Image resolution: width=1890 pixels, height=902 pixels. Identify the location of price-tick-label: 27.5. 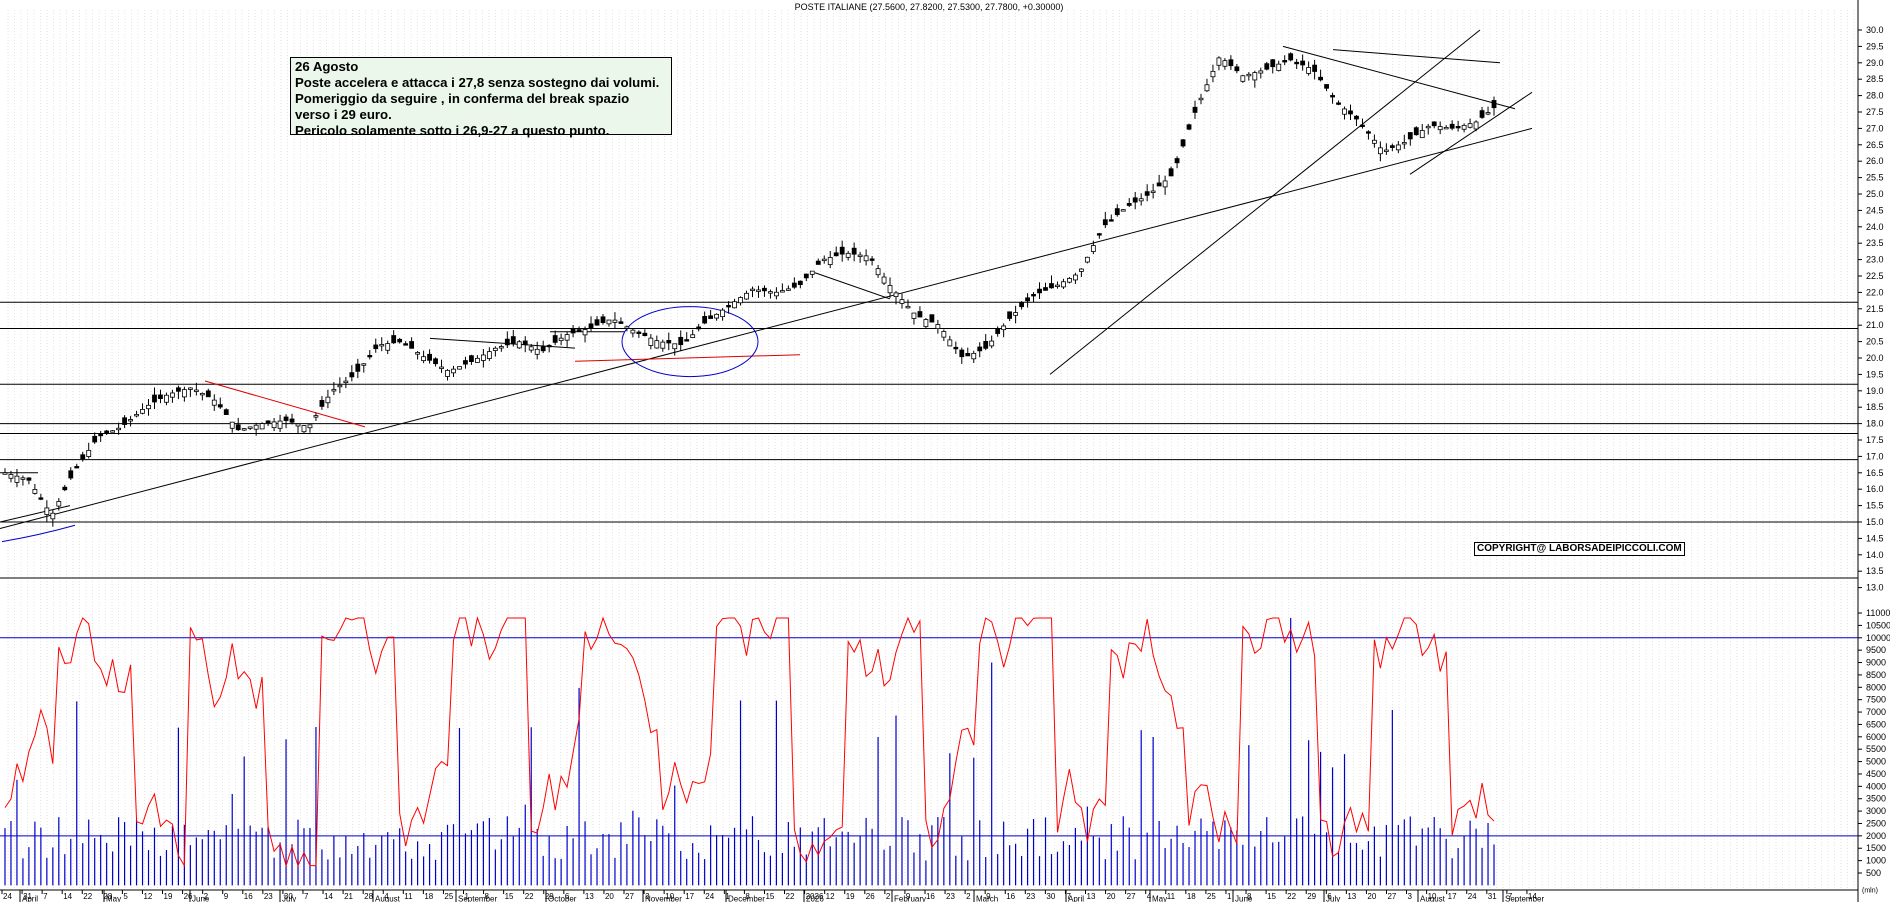
(1875, 112).